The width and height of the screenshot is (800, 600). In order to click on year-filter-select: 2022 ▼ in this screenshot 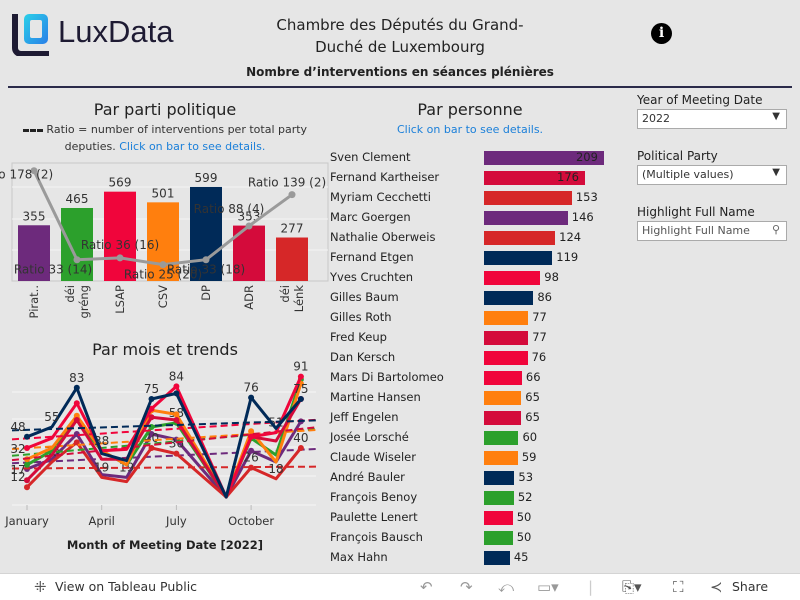, I will do `click(712, 119)`.